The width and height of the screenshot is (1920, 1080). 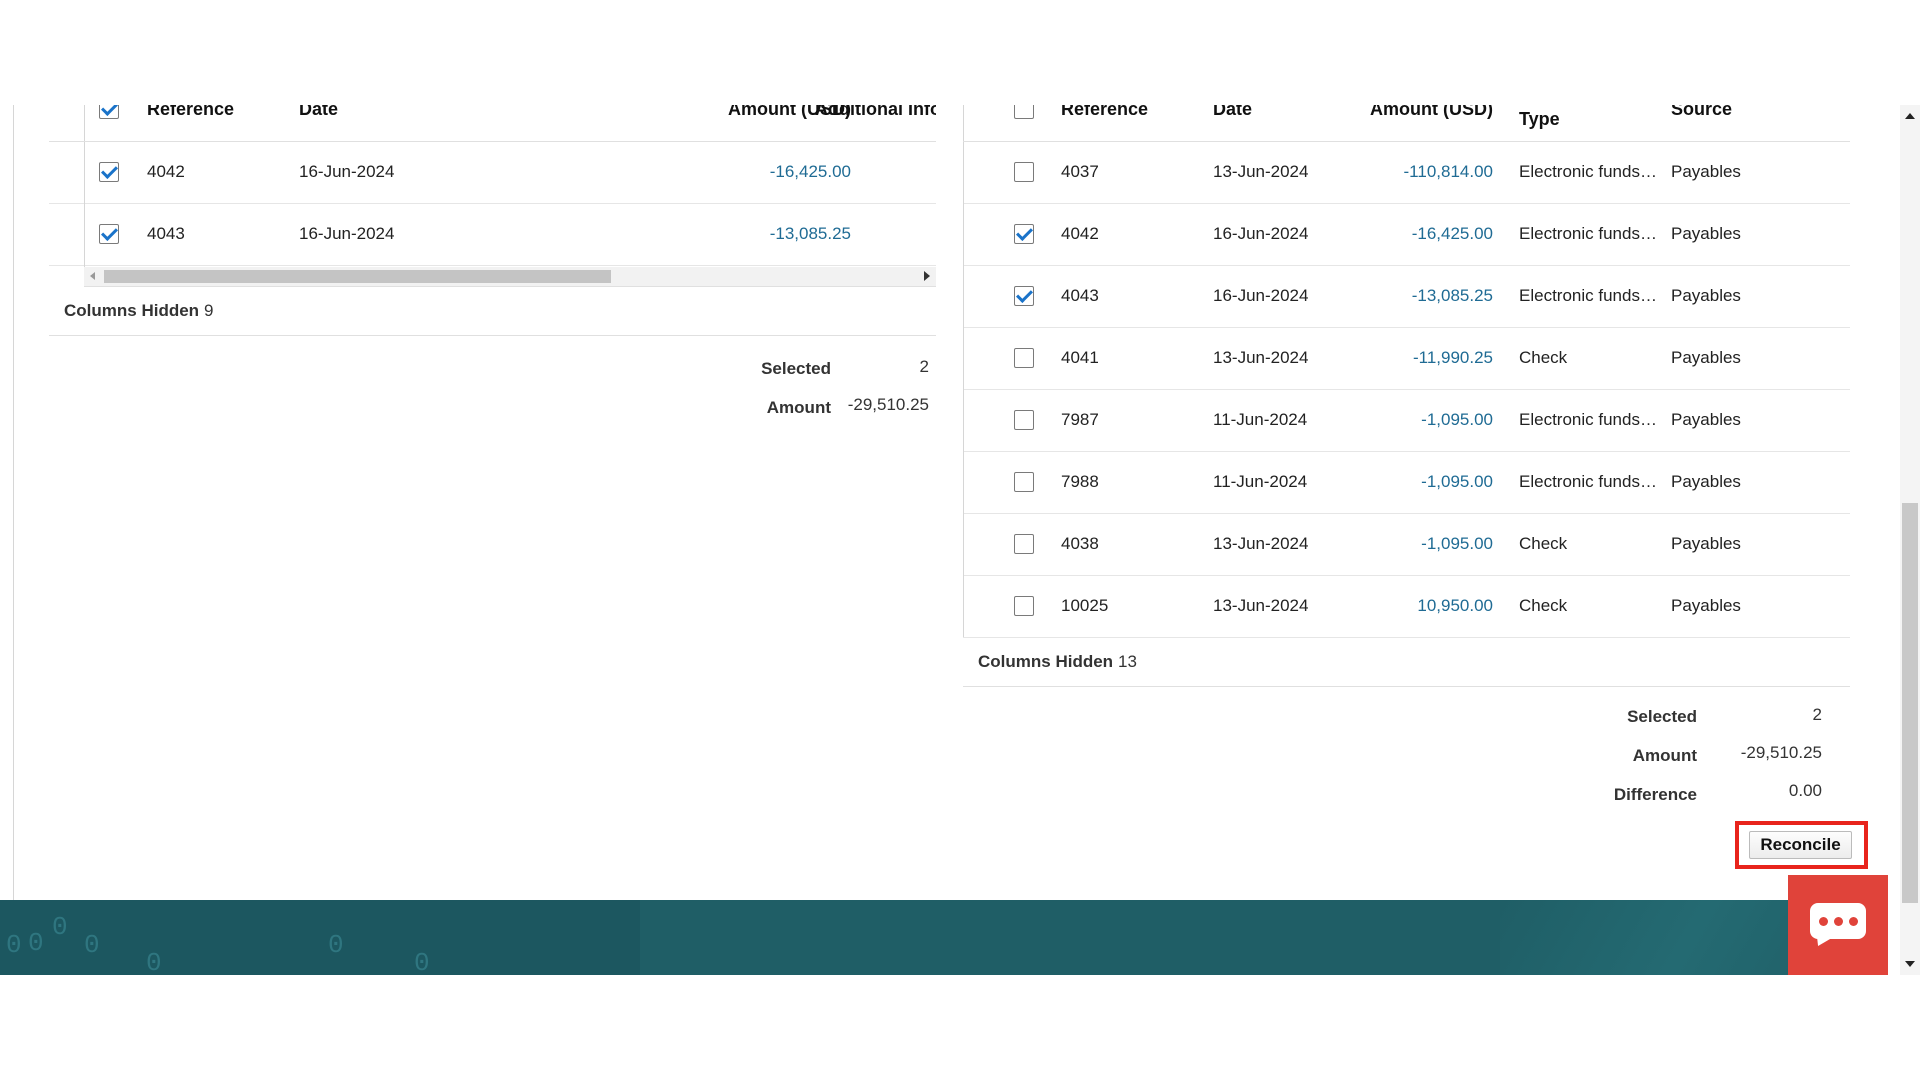 What do you see at coordinates (1539, 119) in the screenshot?
I see `right-col-type: Type` at bounding box center [1539, 119].